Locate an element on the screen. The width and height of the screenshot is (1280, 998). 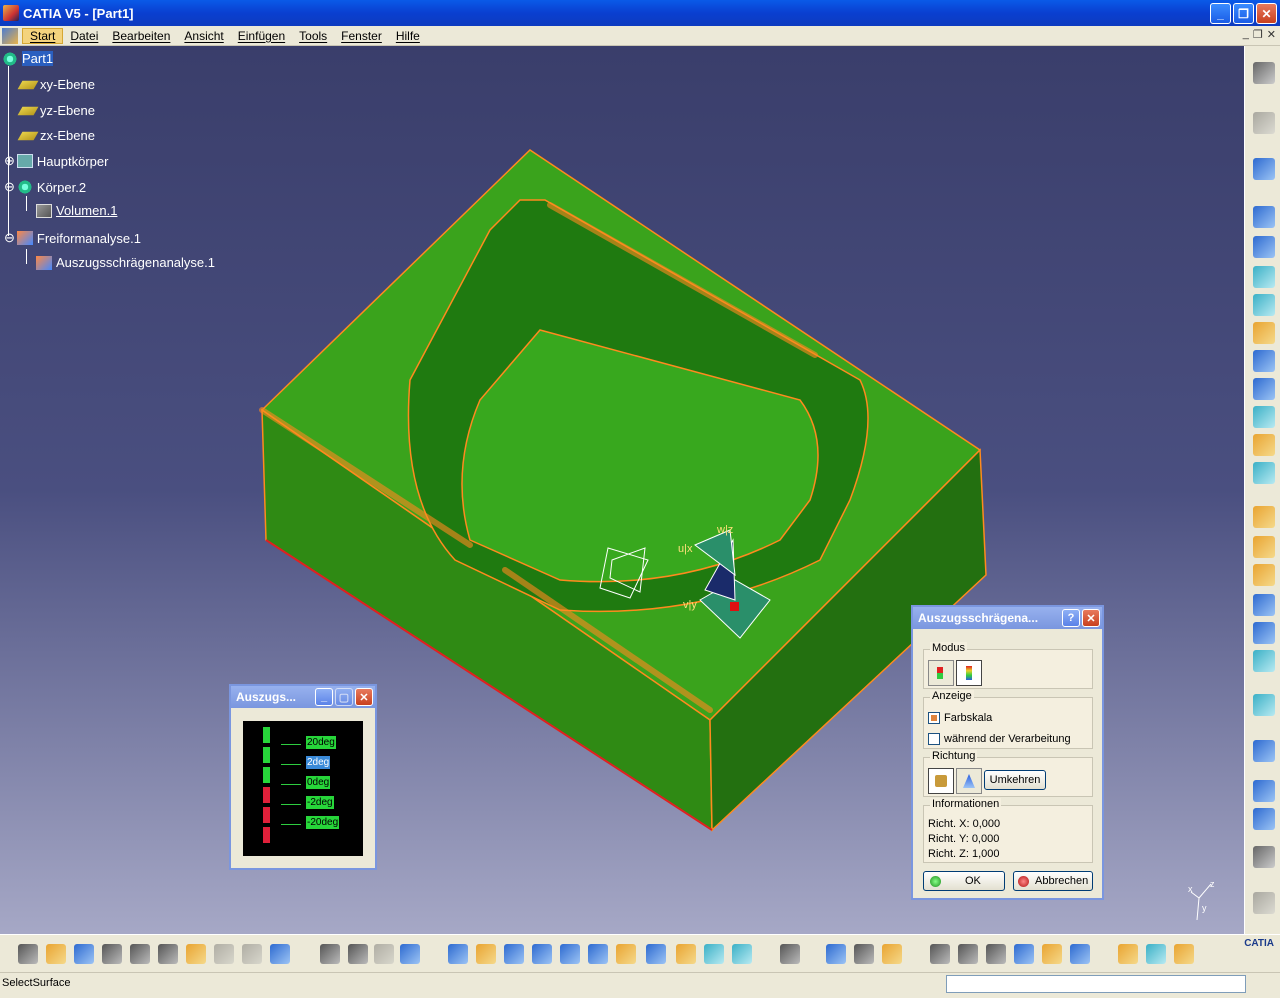
undo-icon is located at coordinates (224, 954).